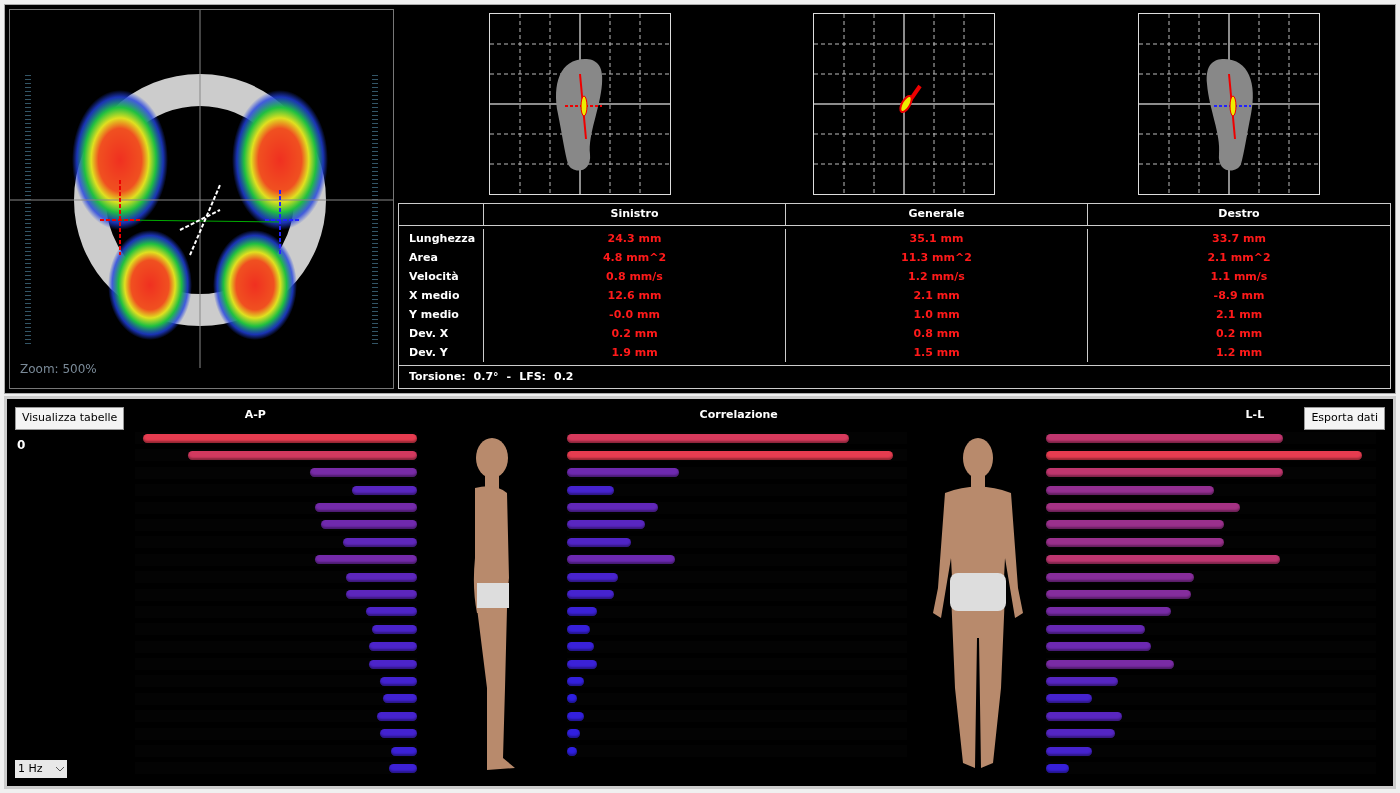 The width and height of the screenshot is (1400, 793). Describe the element at coordinates (70, 418) in the screenshot. I see `show-tables-button: Visualizza tabelle` at that location.